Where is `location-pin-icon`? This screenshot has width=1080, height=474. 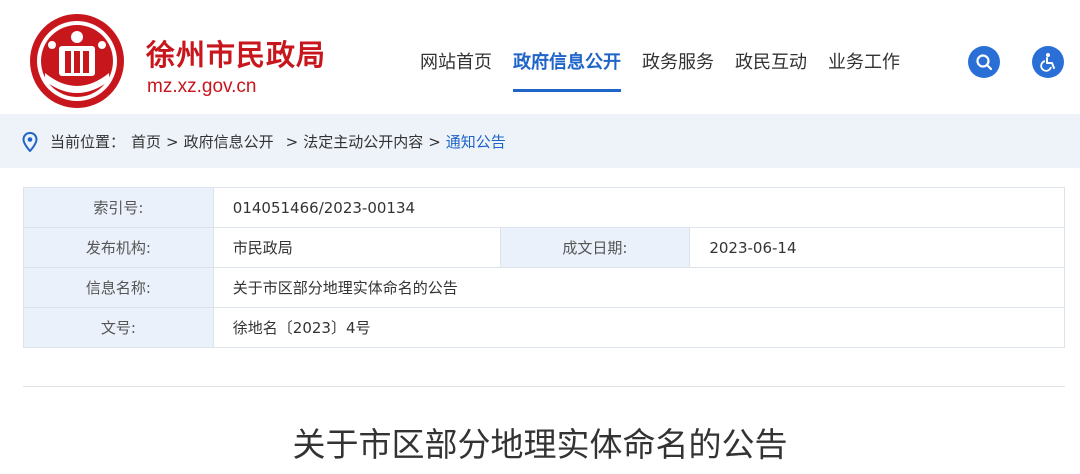
location-pin-icon is located at coordinates (30, 141).